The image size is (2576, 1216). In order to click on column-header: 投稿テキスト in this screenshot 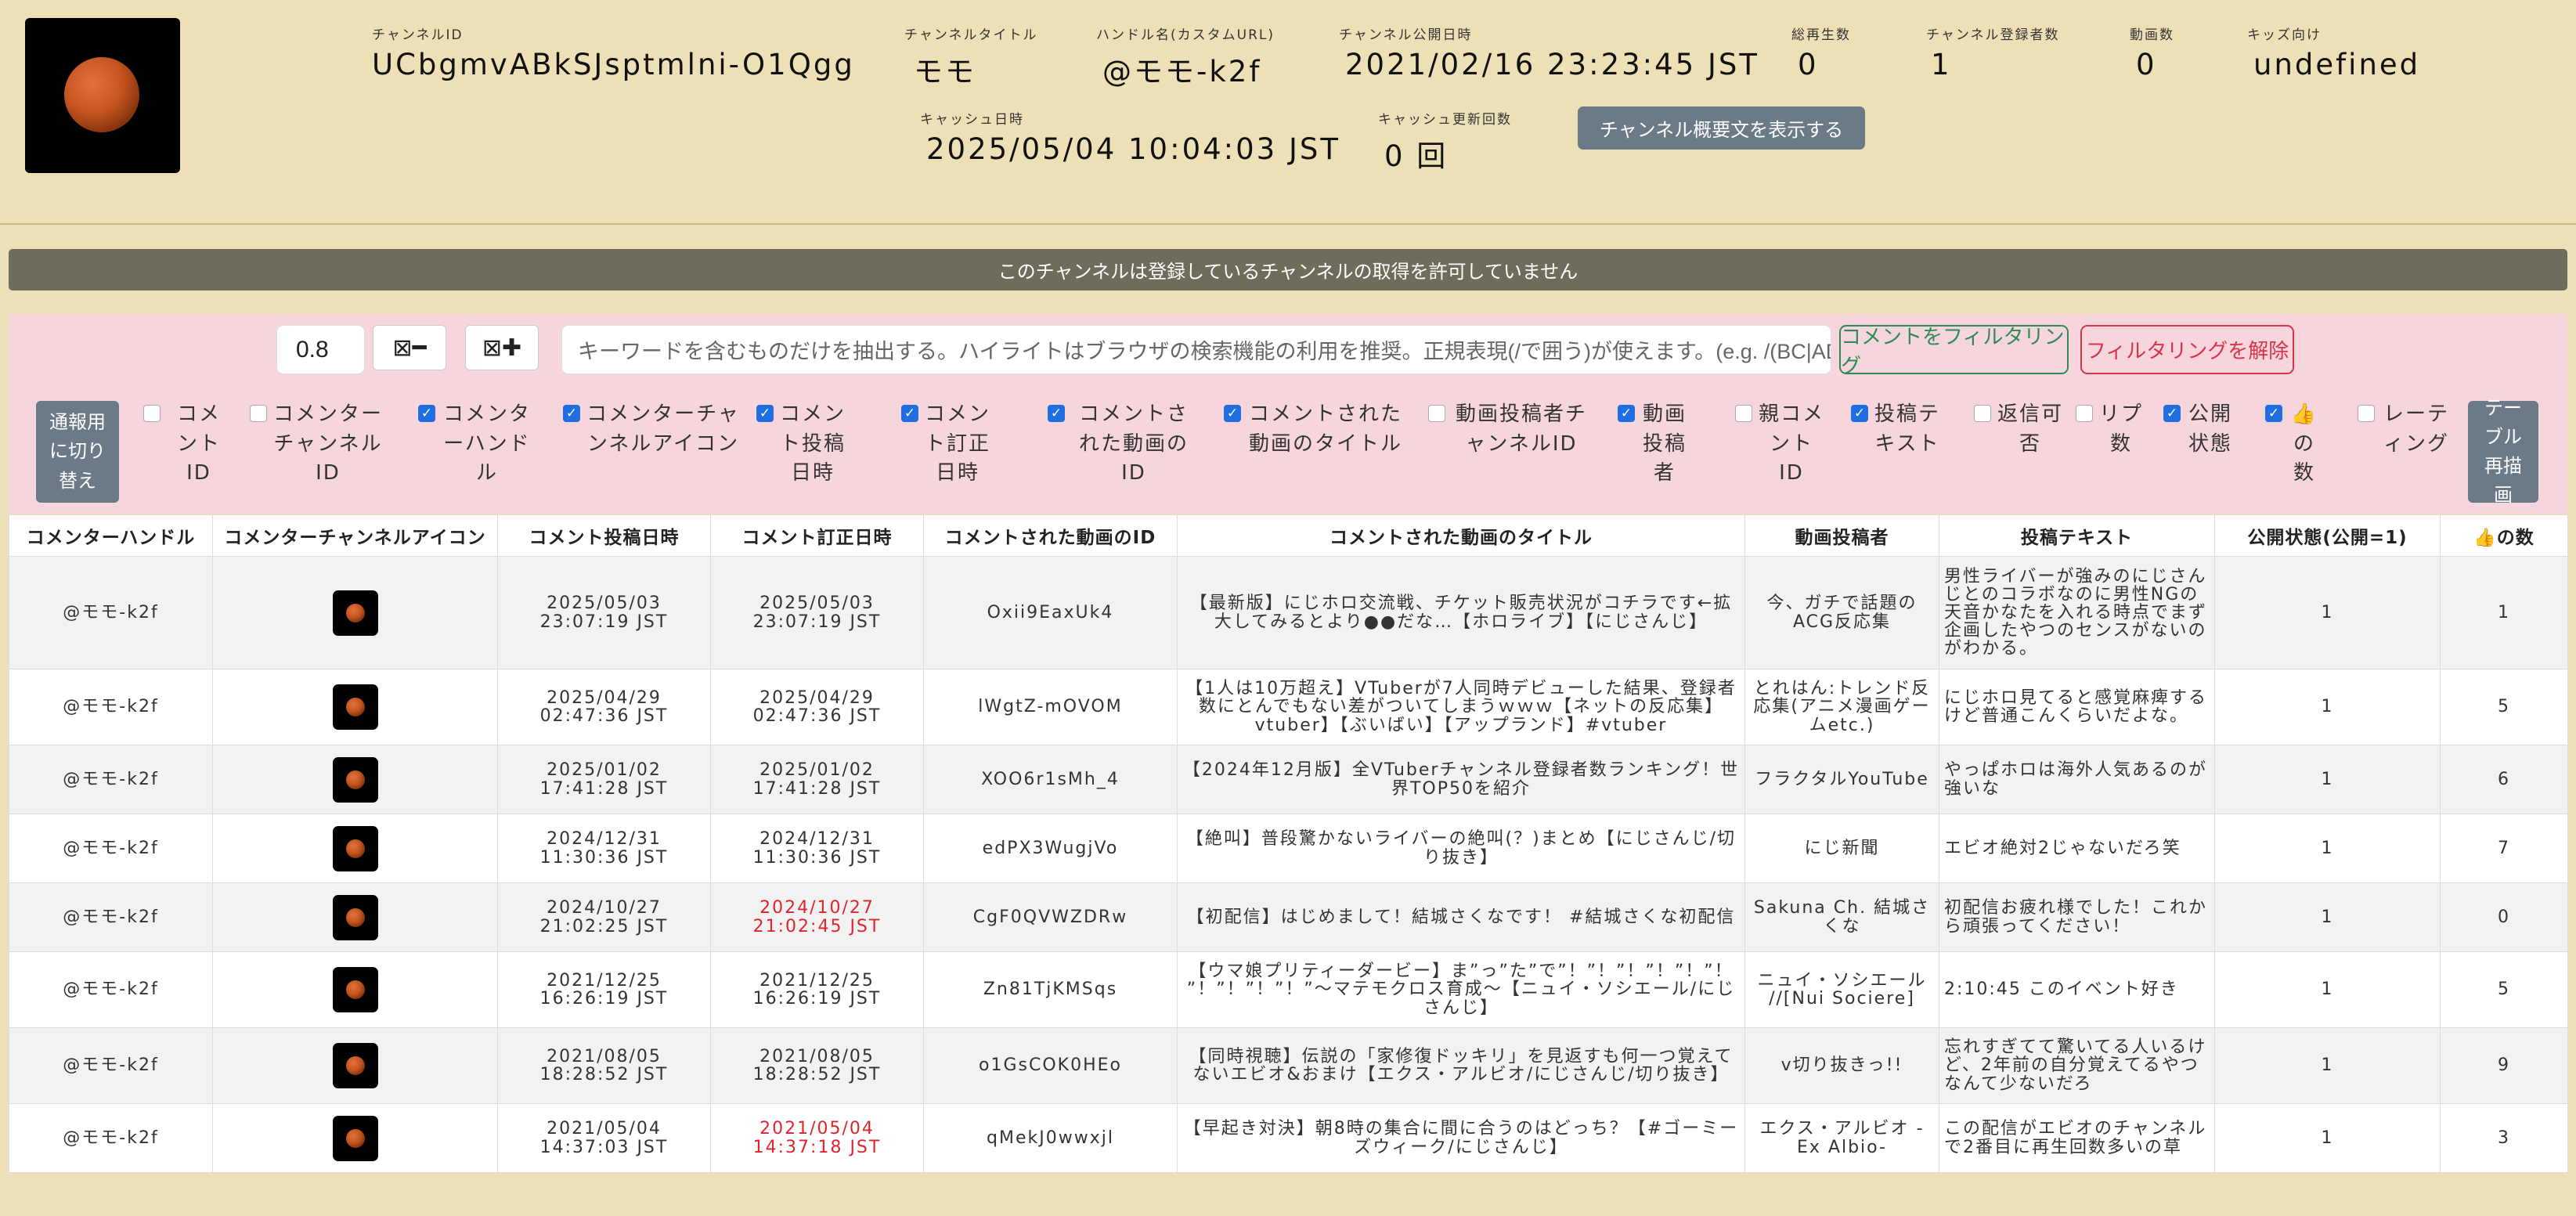, I will do `click(2077, 536)`.